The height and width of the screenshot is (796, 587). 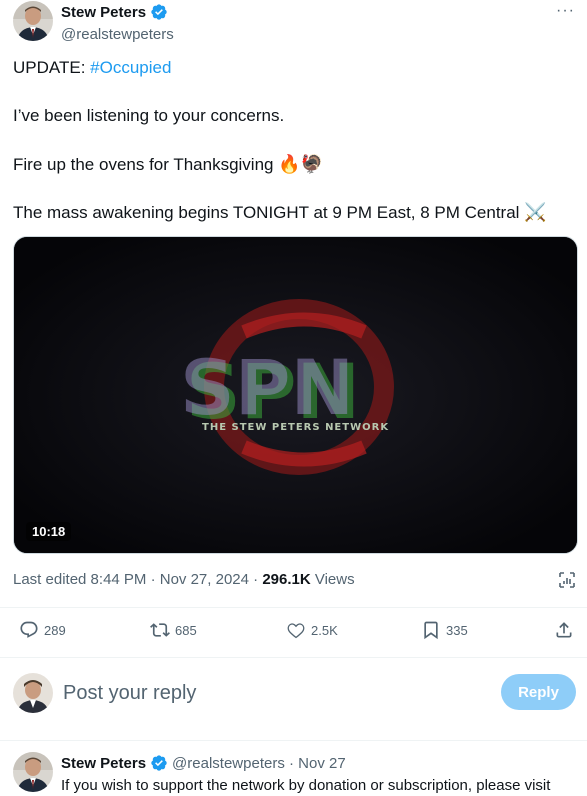 I want to click on crossed-swords-emoji: ⚔️, so click(x=535, y=212).